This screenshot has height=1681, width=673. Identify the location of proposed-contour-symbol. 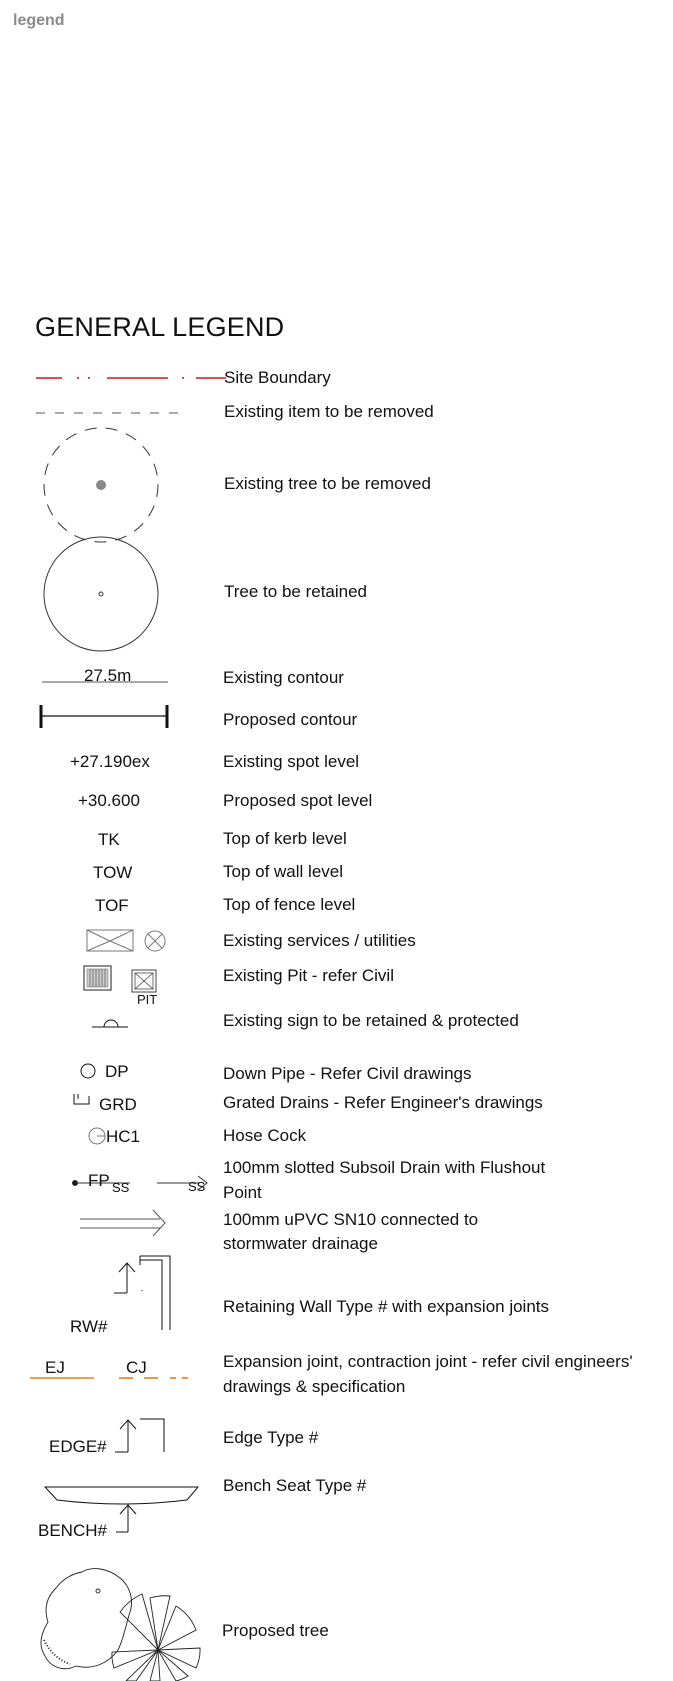
(104, 716).